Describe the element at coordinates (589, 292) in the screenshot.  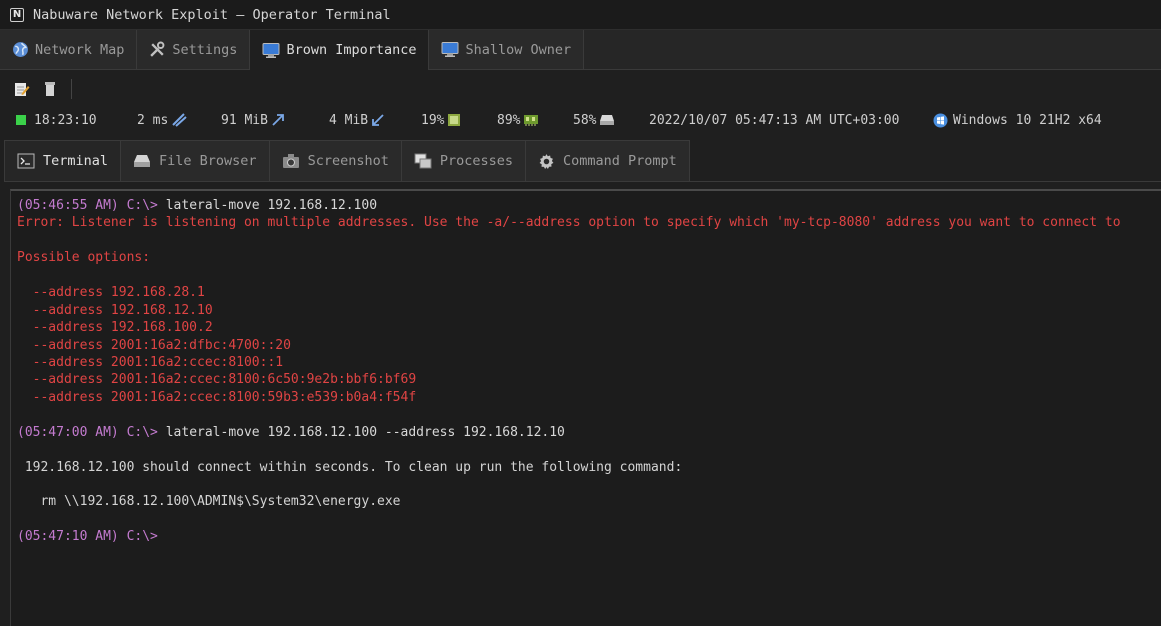
I see `terminal-line: --address 192.168.28.1` at that location.